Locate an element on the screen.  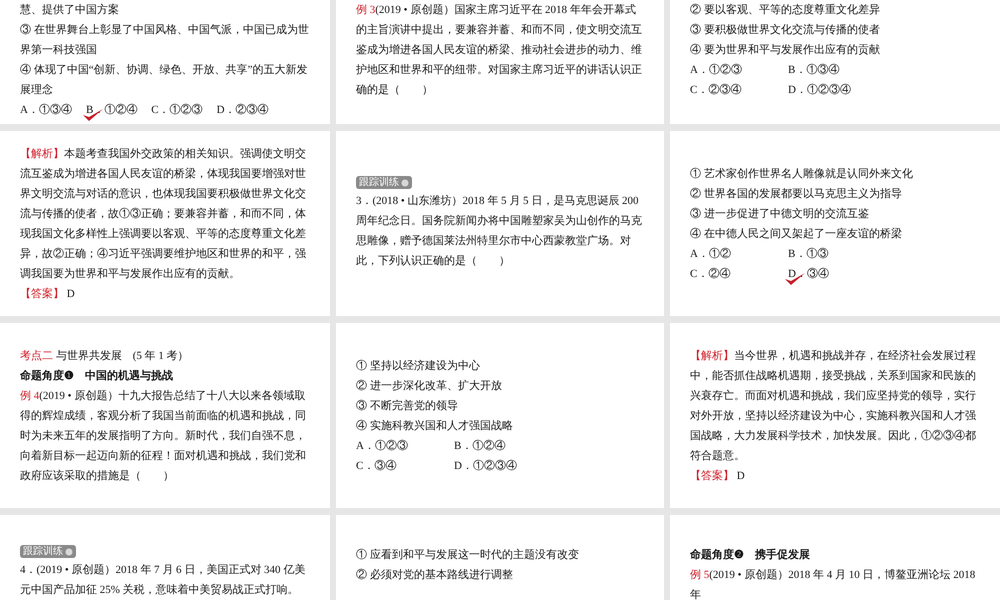
slide: 例 3(2019 • 原创题）国家主席习近平在 2018 年年会开幕式的主旨演讲中提出，要兼容并蓄、和而不同，使文明交流互鉴成为增进各国人民友谊的桥梁、推动社会进步的动力、维护地区和世界和平的纽带。对国家主席习近平的讲话认识正确的是（ ） is located at coordinates (500, 62).